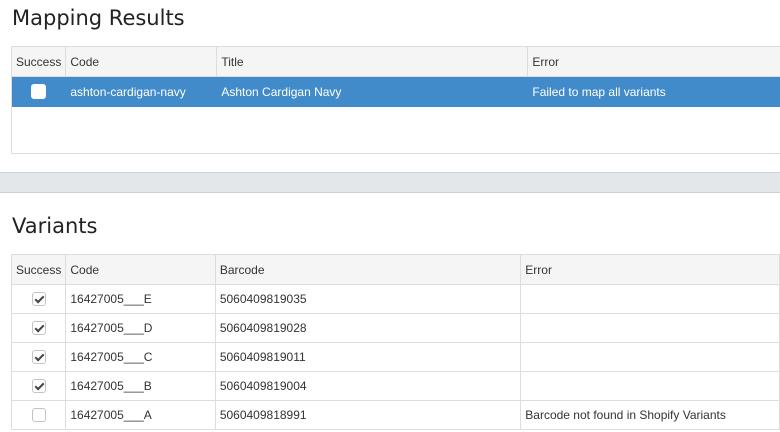  I want to click on table-row: 16427005___B 5060409819004, so click(395, 386).